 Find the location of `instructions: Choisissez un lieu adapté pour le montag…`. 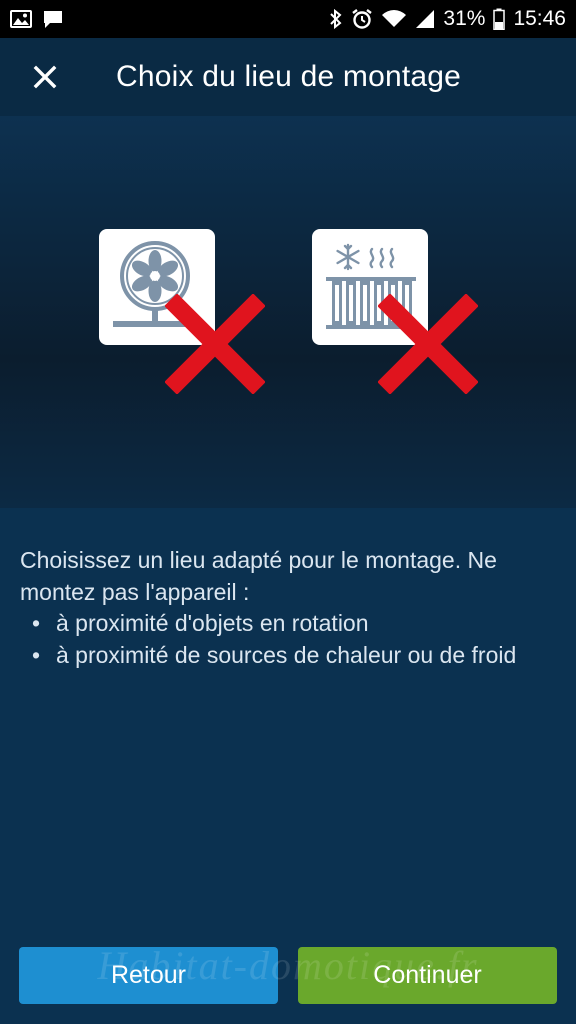

instructions: Choisissez un lieu adapté pour le montag… is located at coordinates (290, 608).